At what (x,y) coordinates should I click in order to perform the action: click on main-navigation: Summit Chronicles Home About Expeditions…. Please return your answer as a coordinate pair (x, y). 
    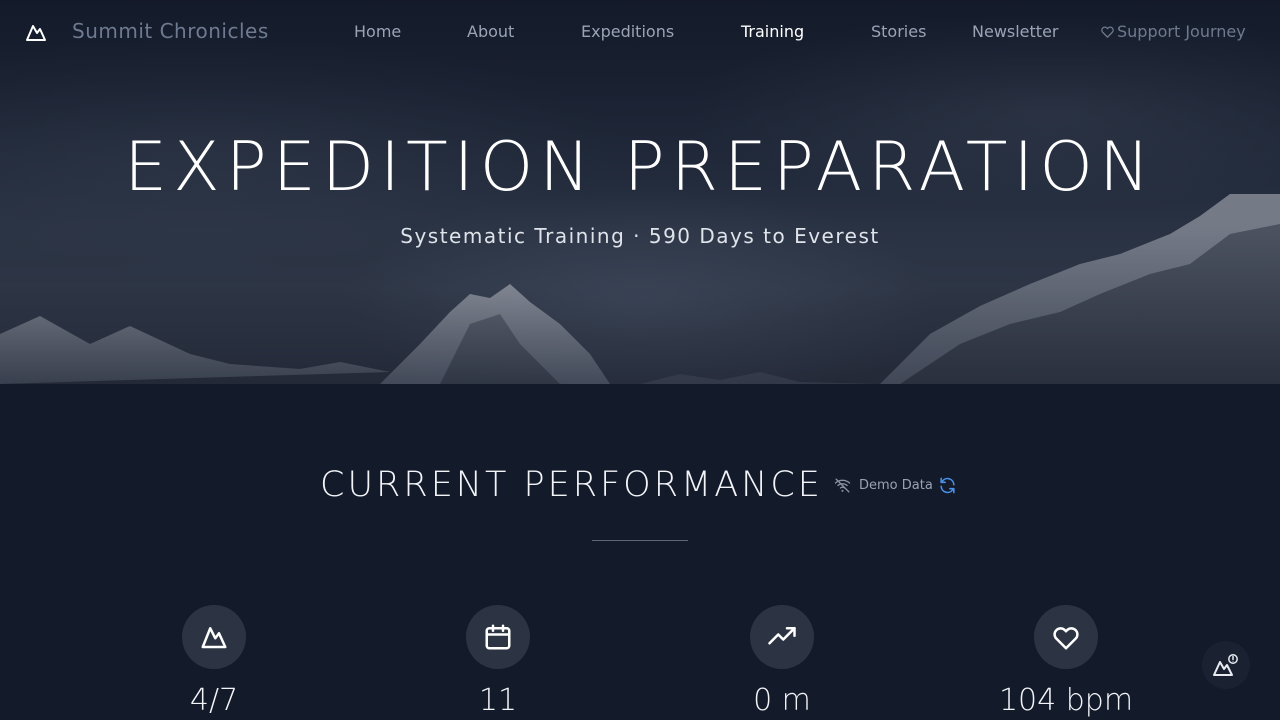
    Looking at the image, I should click on (640, 32).